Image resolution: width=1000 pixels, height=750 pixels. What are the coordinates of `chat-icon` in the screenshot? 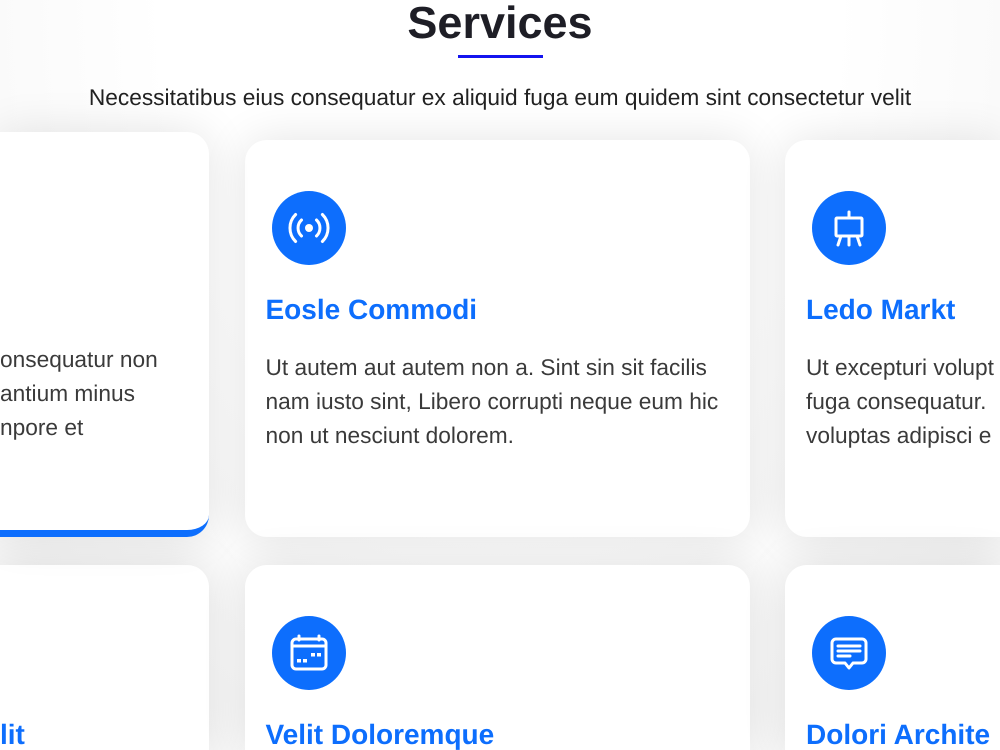 It's located at (849, 653).